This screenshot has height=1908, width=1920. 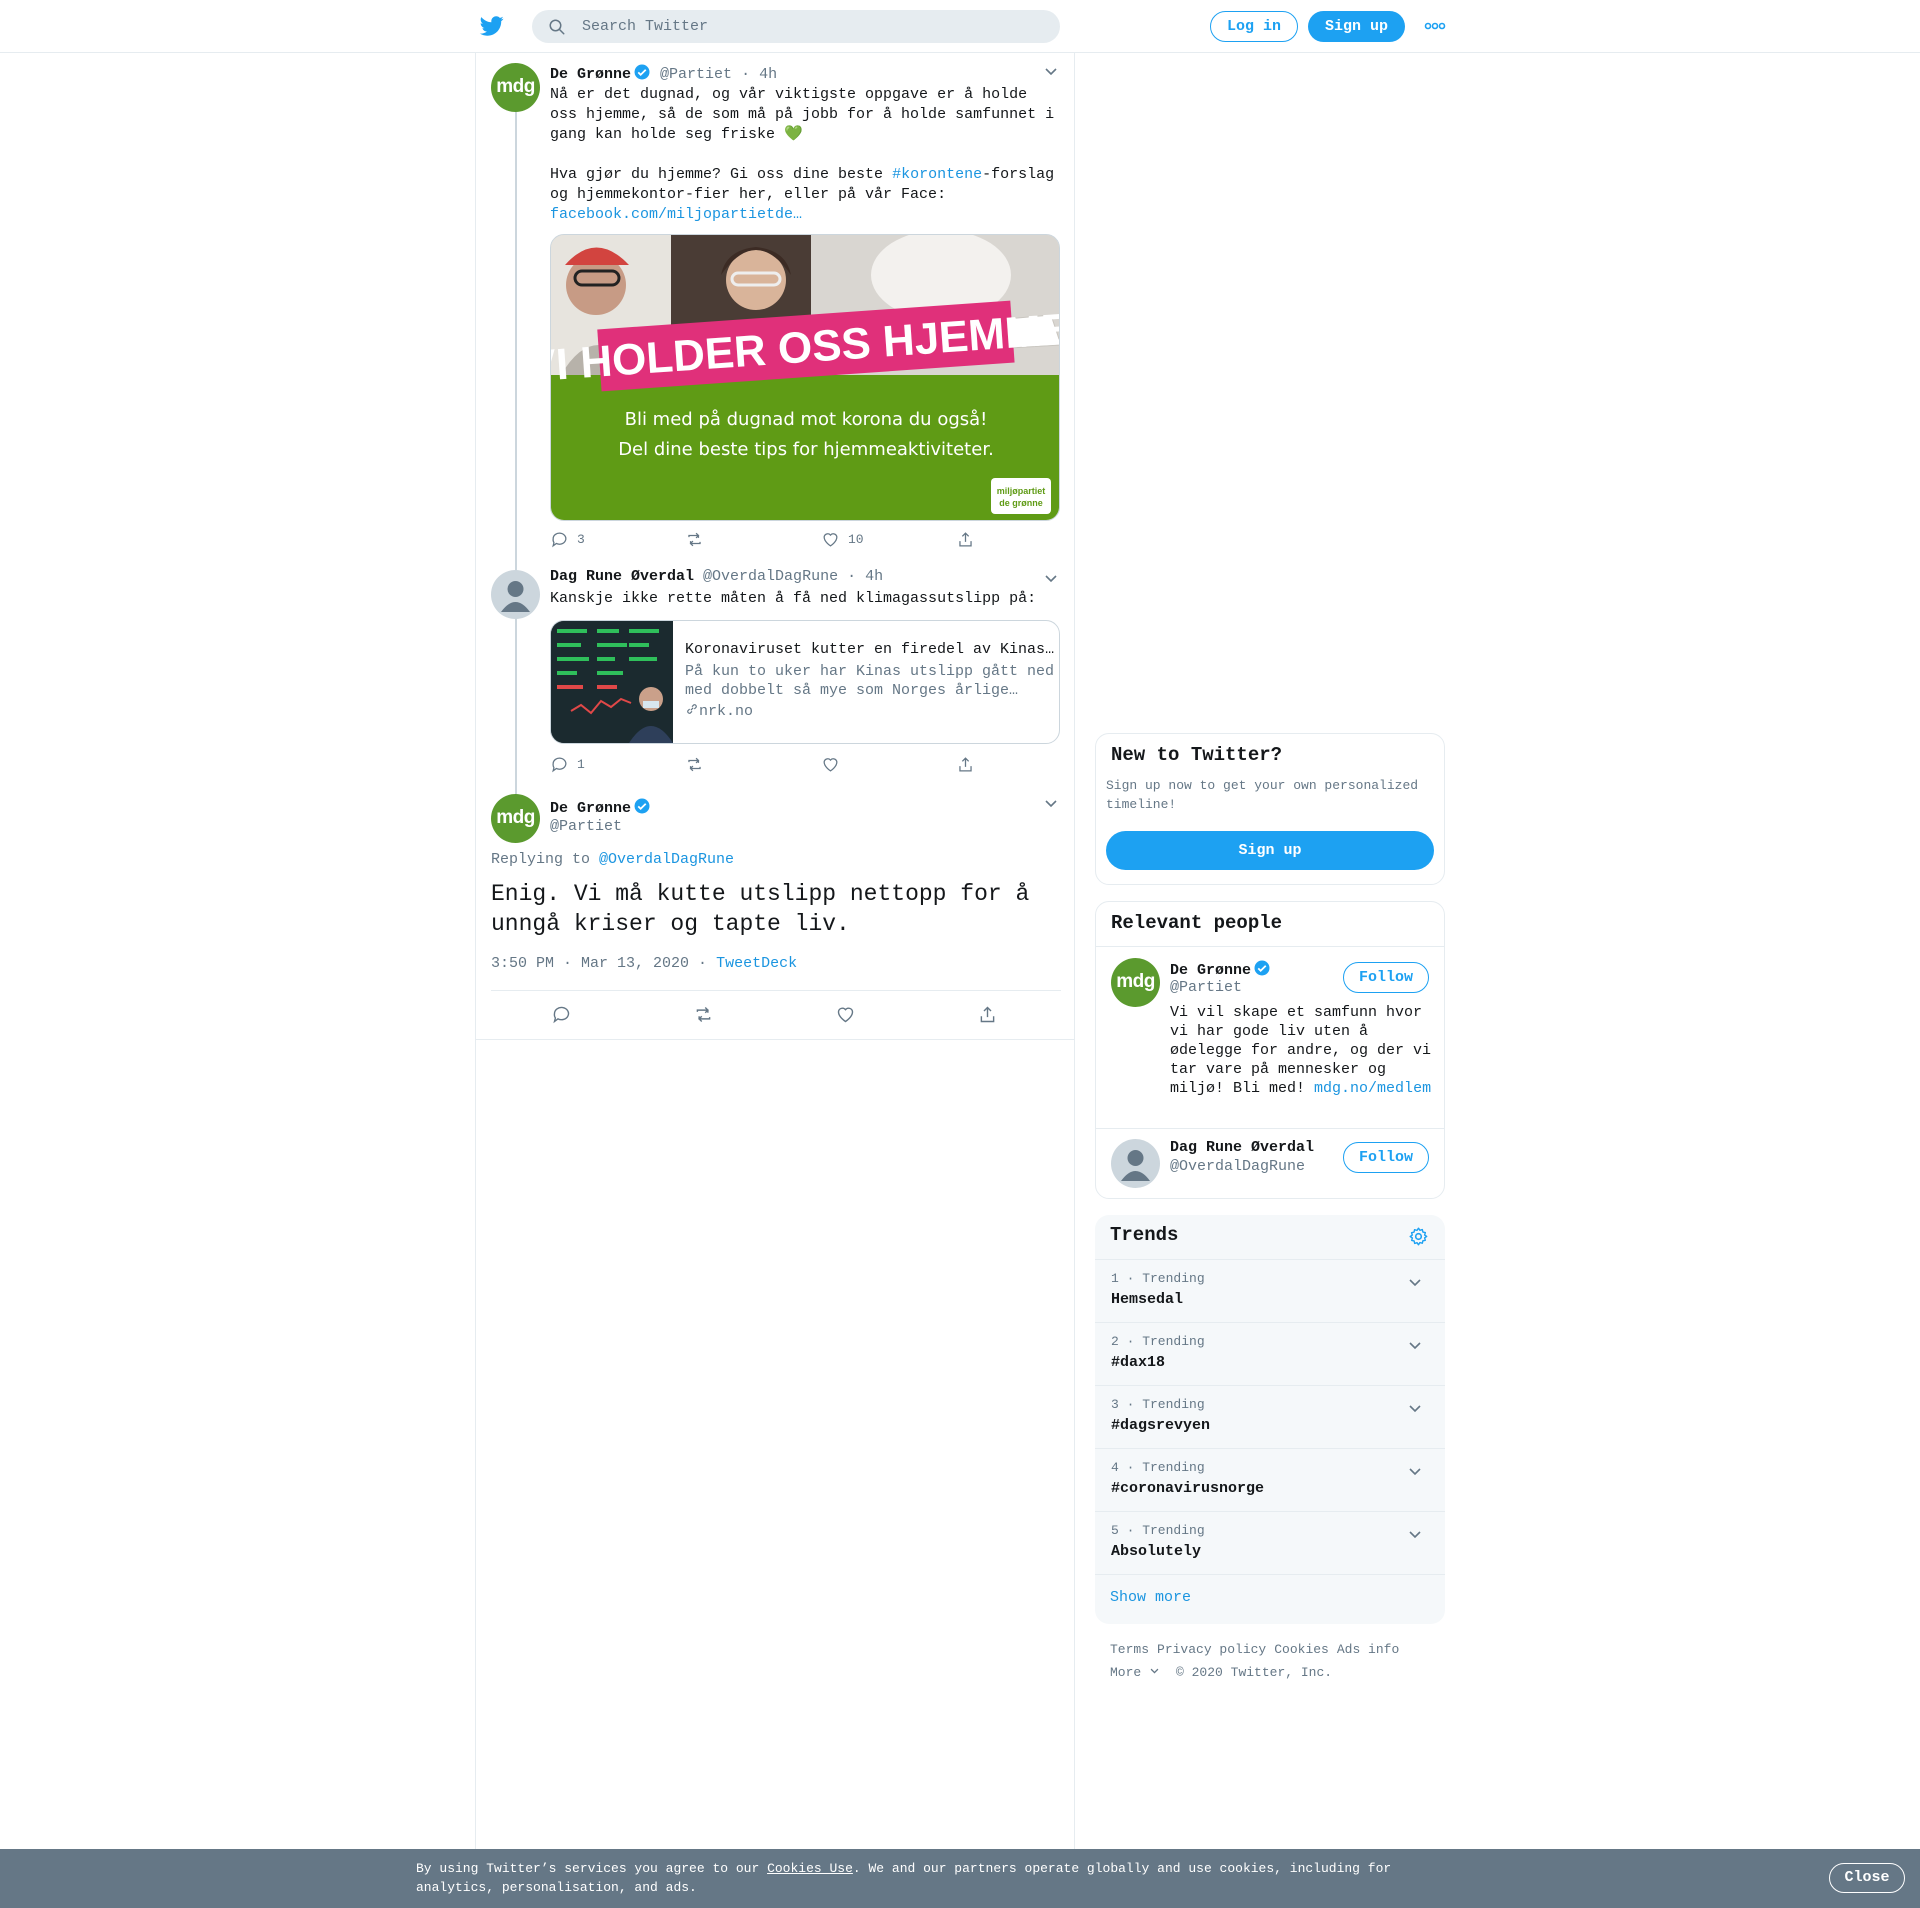 I want to click on tweet-text-para-2: Hva gjør du hjemme? Gi oss dine beste, so click(x=721, y=174).